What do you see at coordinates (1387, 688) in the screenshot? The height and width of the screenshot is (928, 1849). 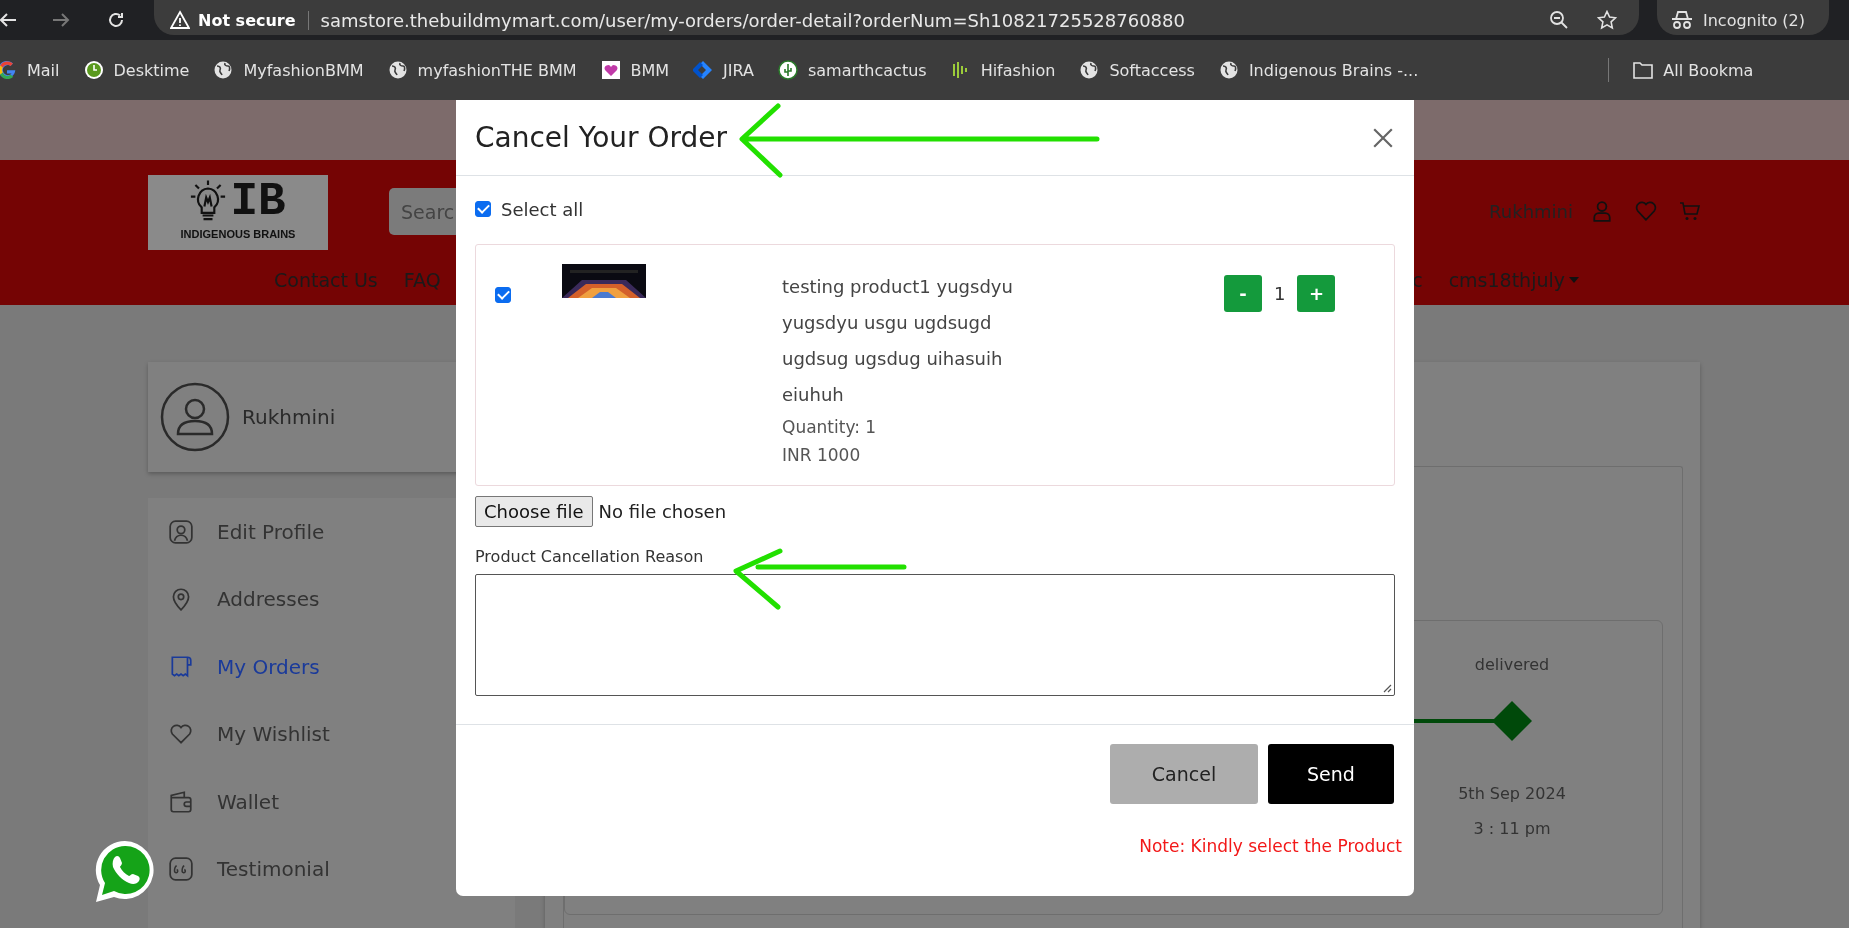 I see `resize-handle-icon` at bounding box center [1387, 688].